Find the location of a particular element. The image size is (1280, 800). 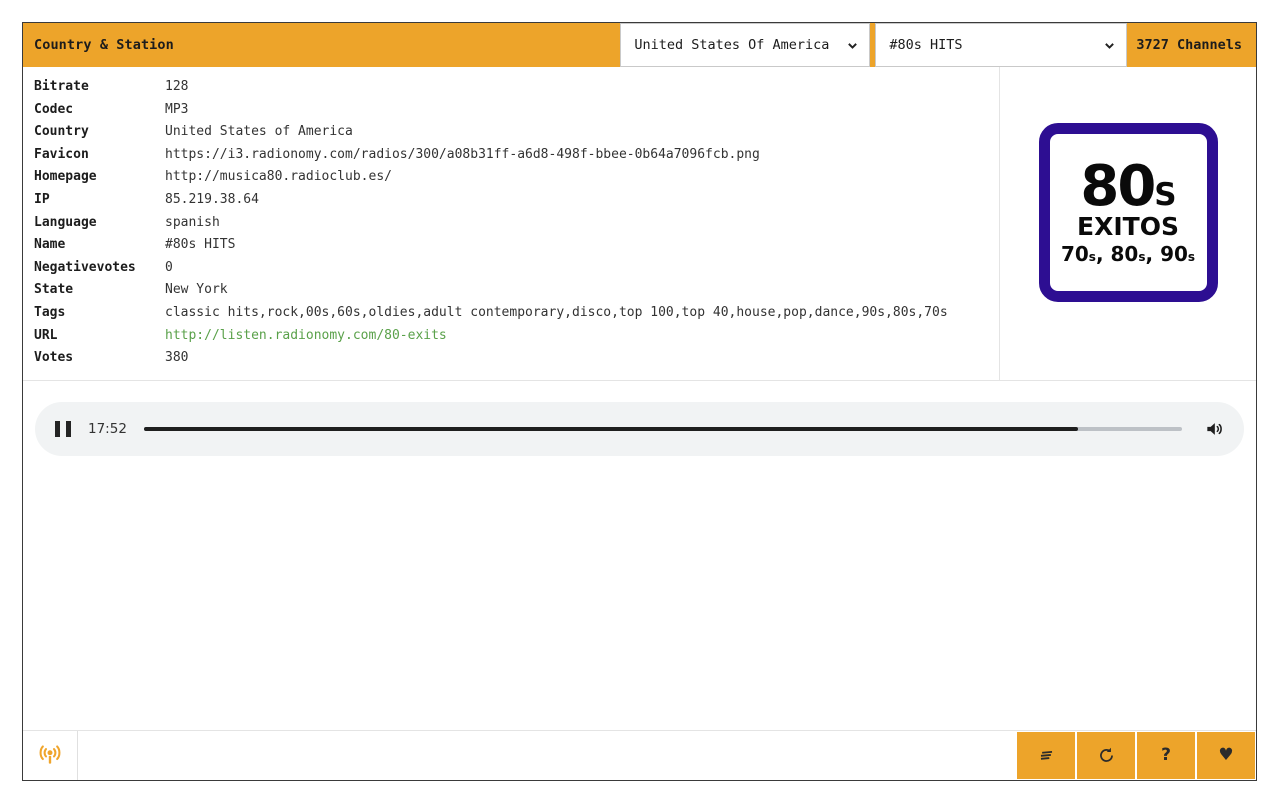

footer-button-group: ? ♥ is located at coordinates (1136, 755).